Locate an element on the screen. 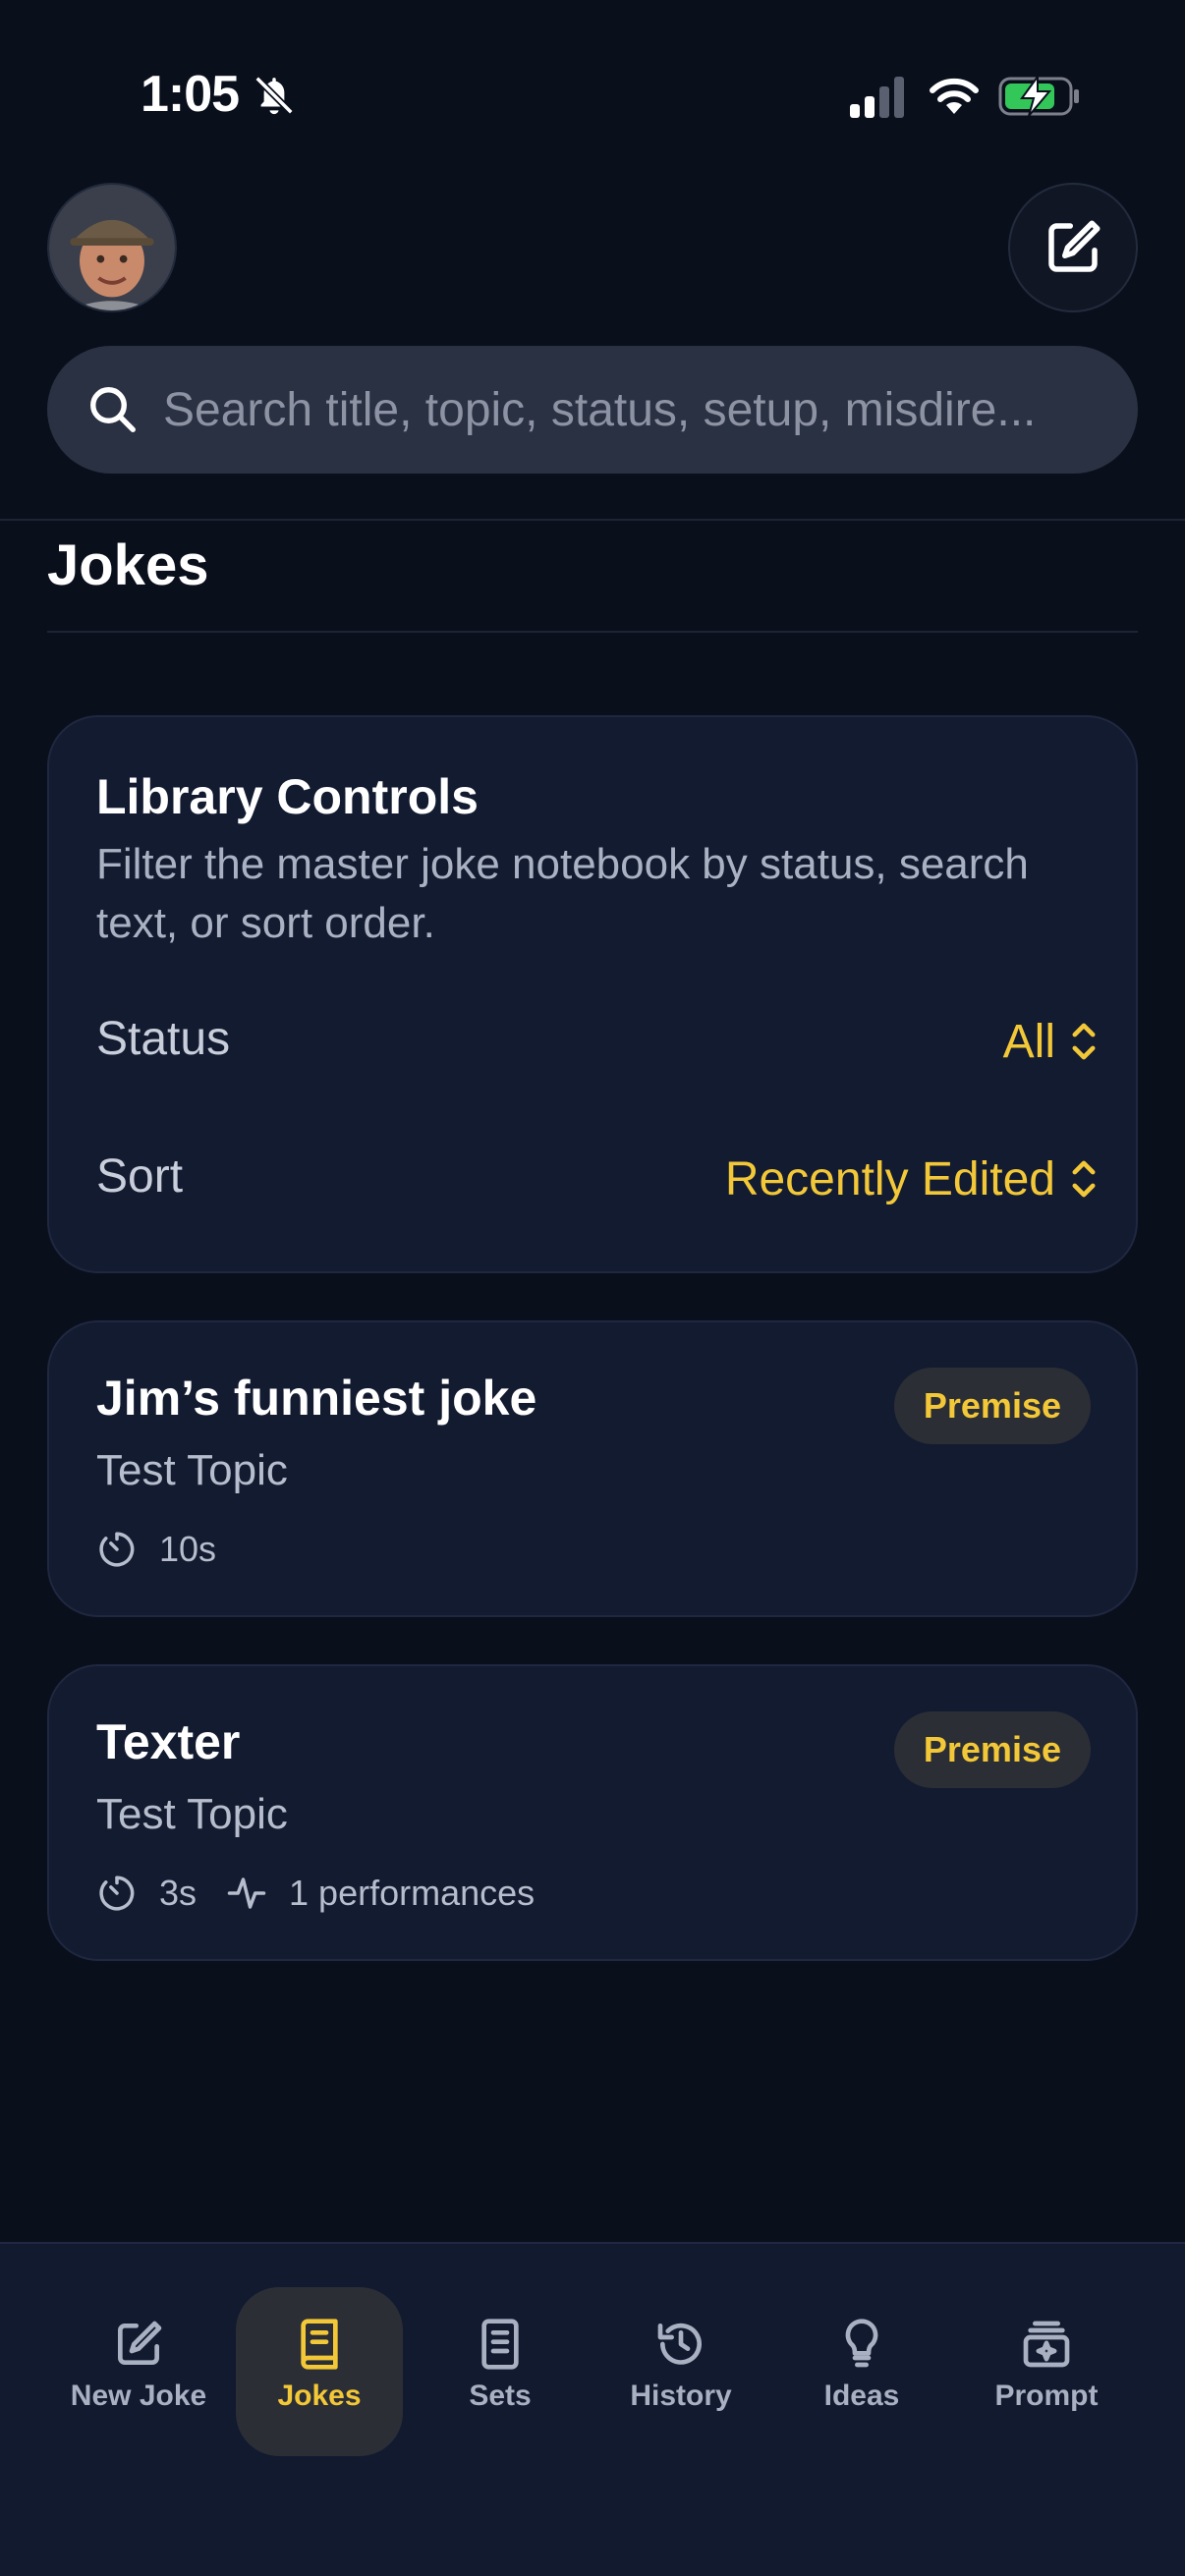 This screenshot has height=2576, width=1185. joke-meta: 10s is located at coordinates (171, 1549).